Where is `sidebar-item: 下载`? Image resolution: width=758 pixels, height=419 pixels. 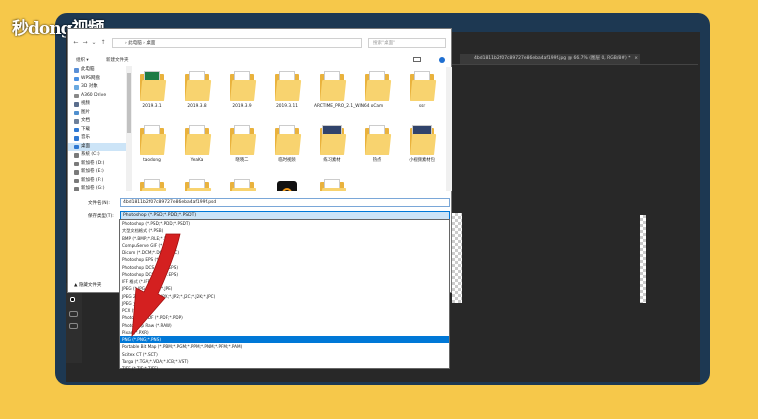 sidebar-item: 下载 is located at coordinates (97, 130).